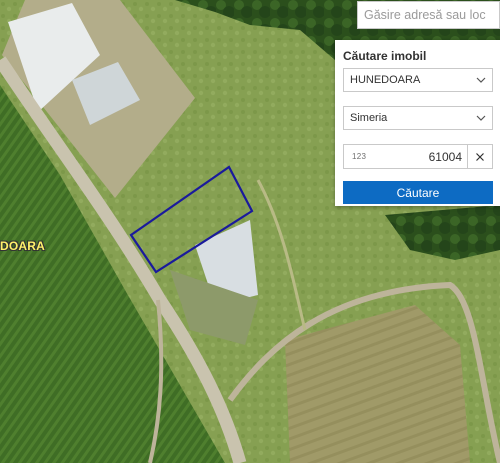  What do you see at coordinates (22, 246) in the screenshot?
I see `map-place-label: DOARA` at bounding box center [22, 246].